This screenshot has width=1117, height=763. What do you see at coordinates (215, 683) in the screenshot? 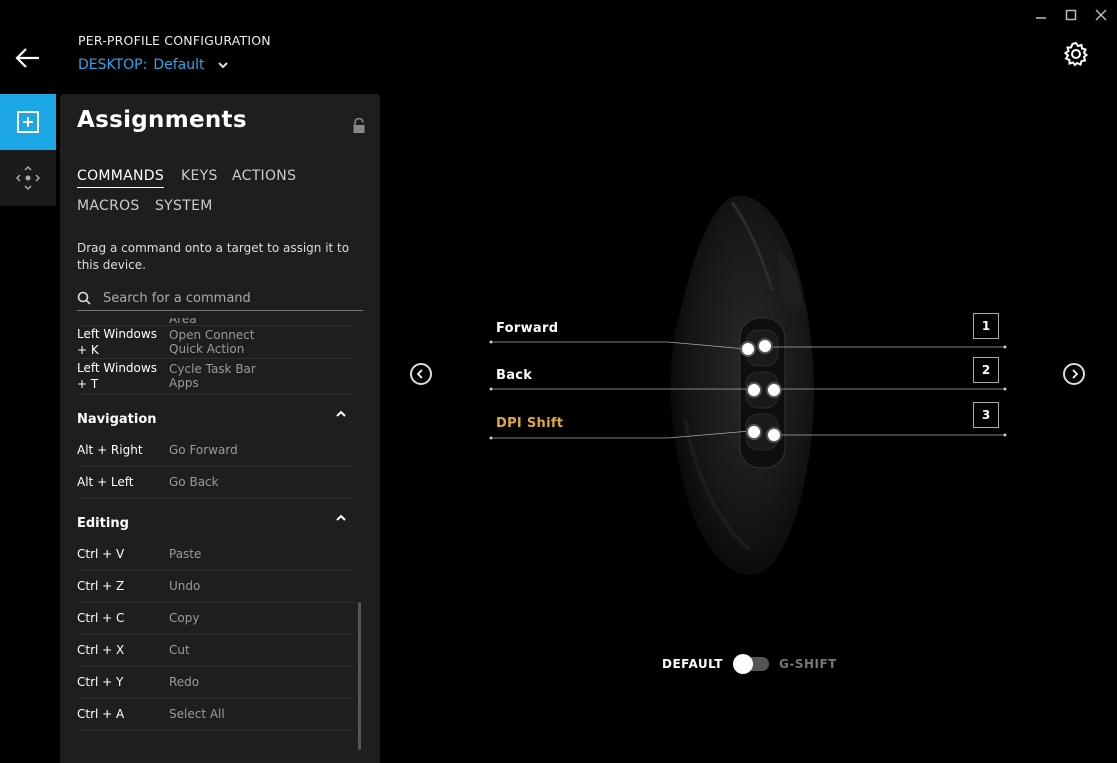
I see `list-item: Ctrl + Y Redo` at bounding box center [215, 683].